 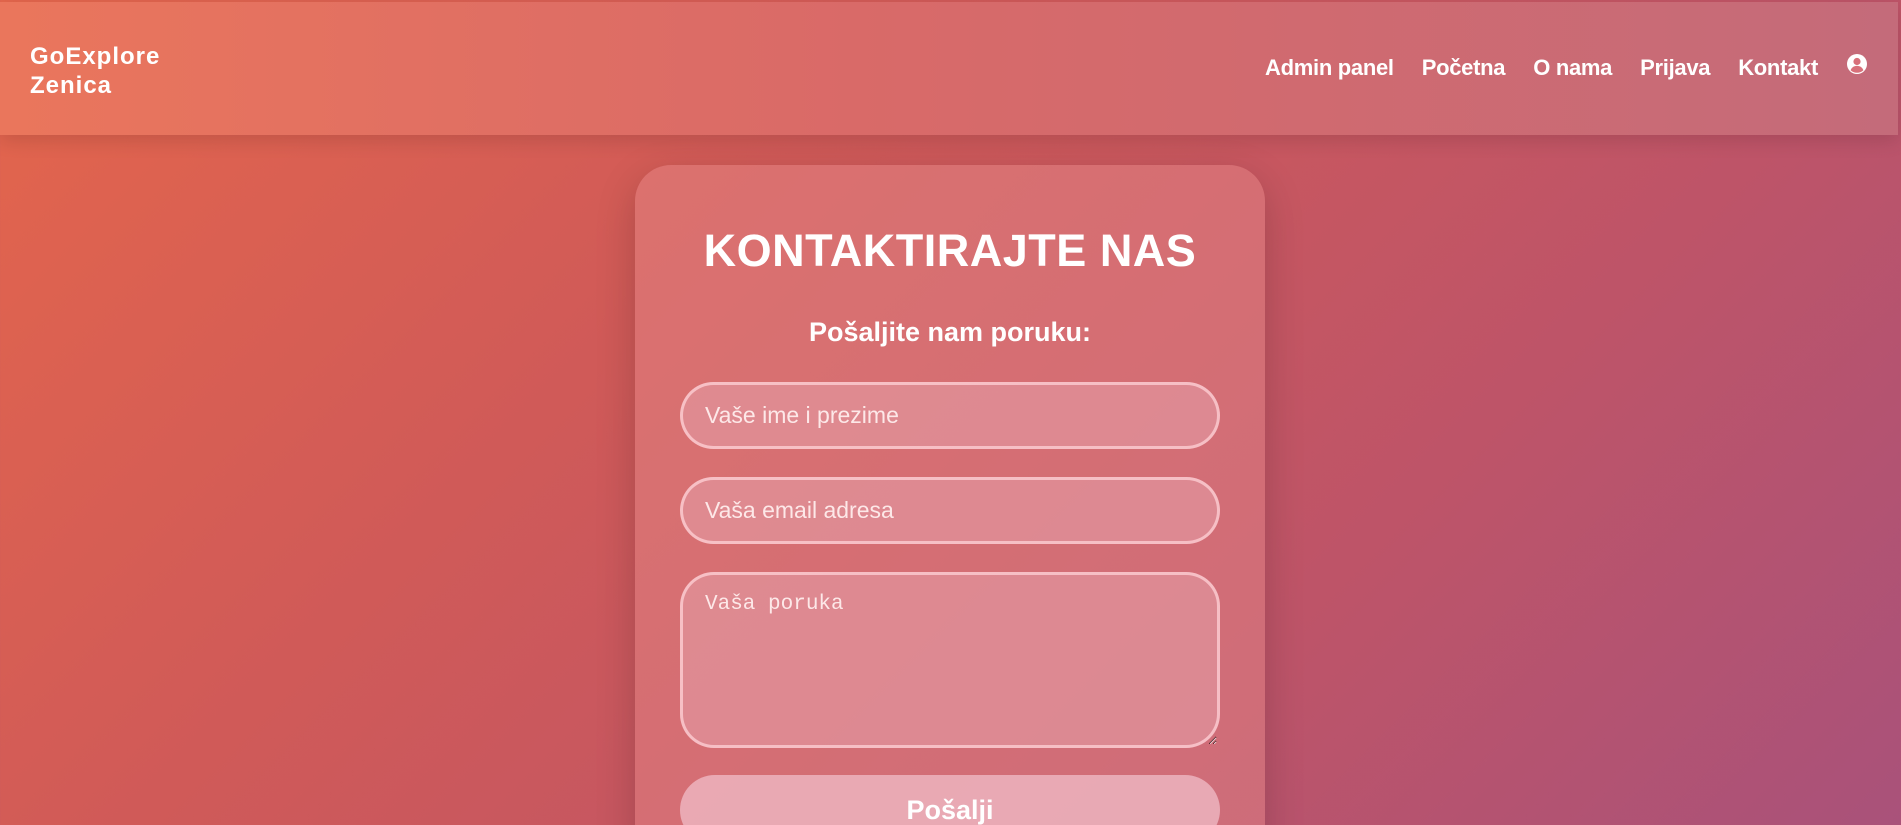 I want to click on name-input, so click(x=950, y=415).